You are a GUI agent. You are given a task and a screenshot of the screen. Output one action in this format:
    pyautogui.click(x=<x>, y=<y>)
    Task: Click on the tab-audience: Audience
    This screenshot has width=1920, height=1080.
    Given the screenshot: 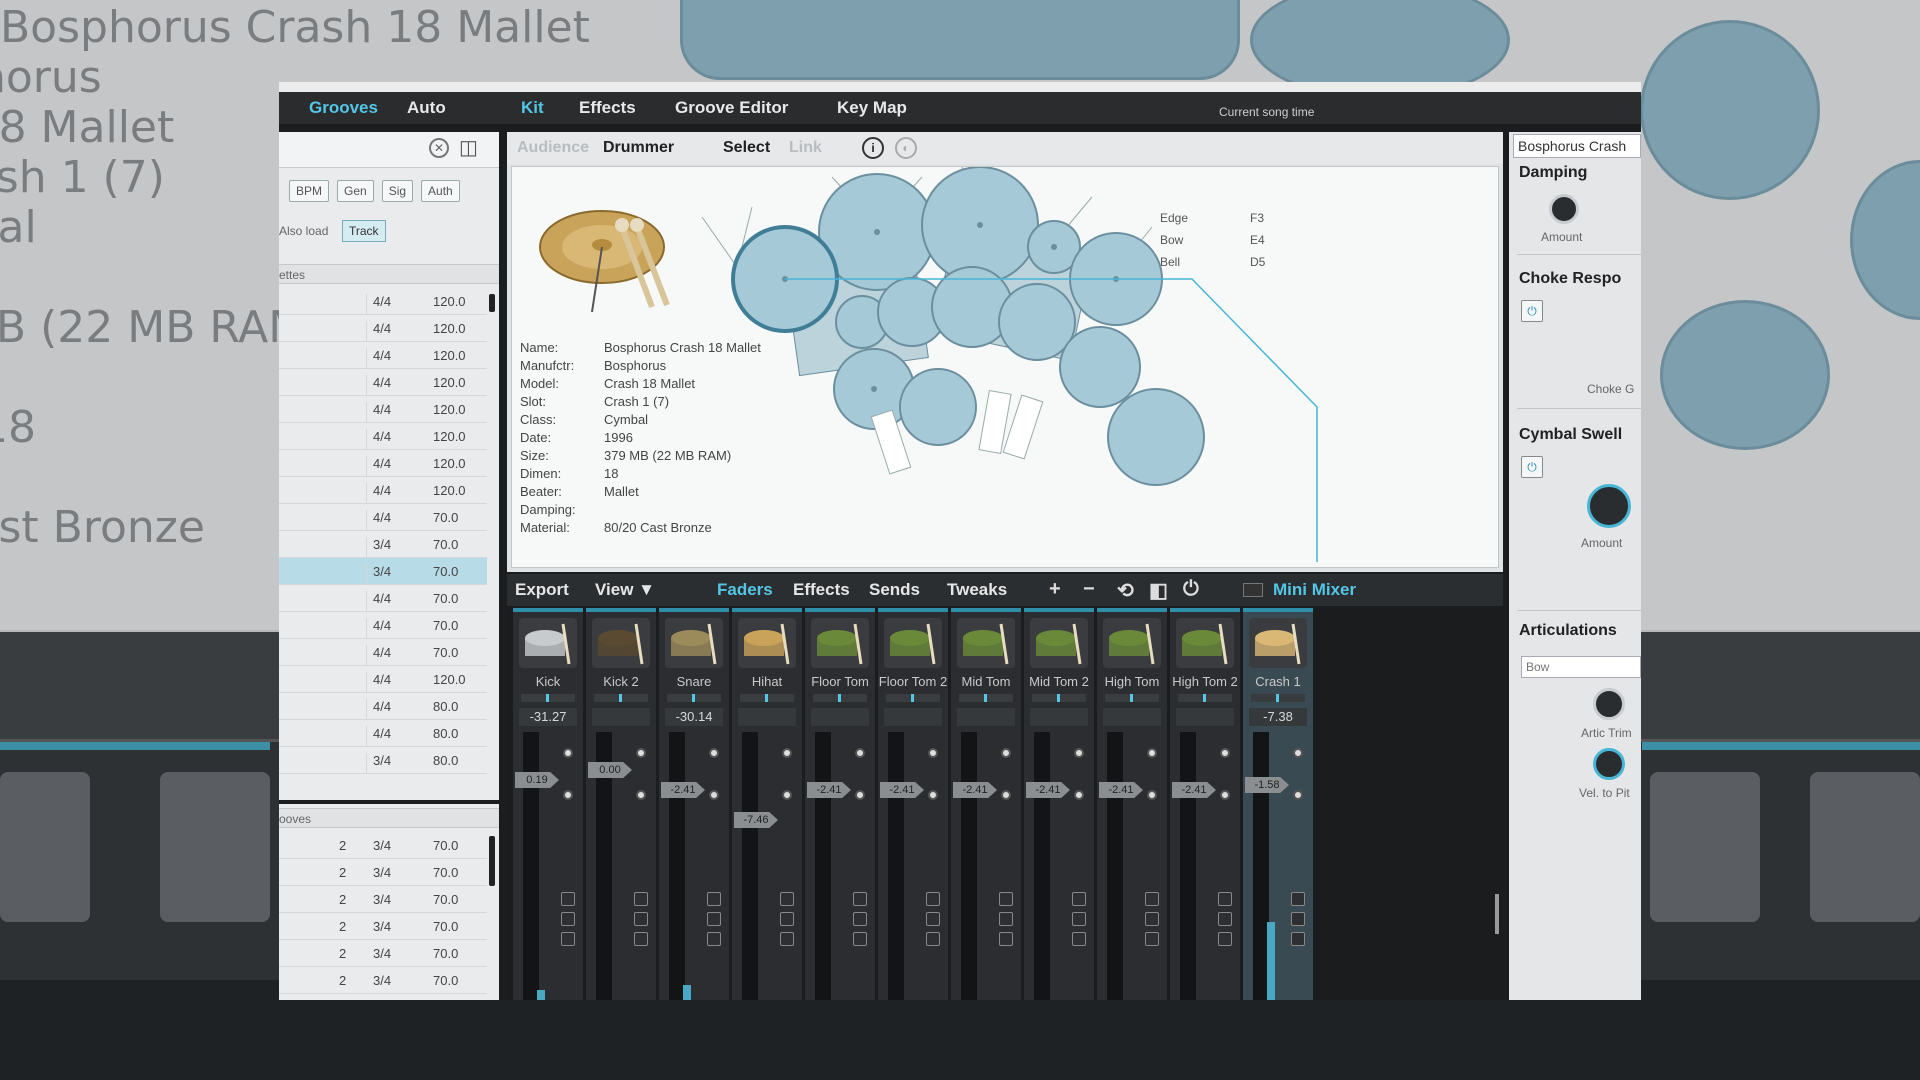 What is the action you would take?
    pyautogui.click(x=553, y=148)
    